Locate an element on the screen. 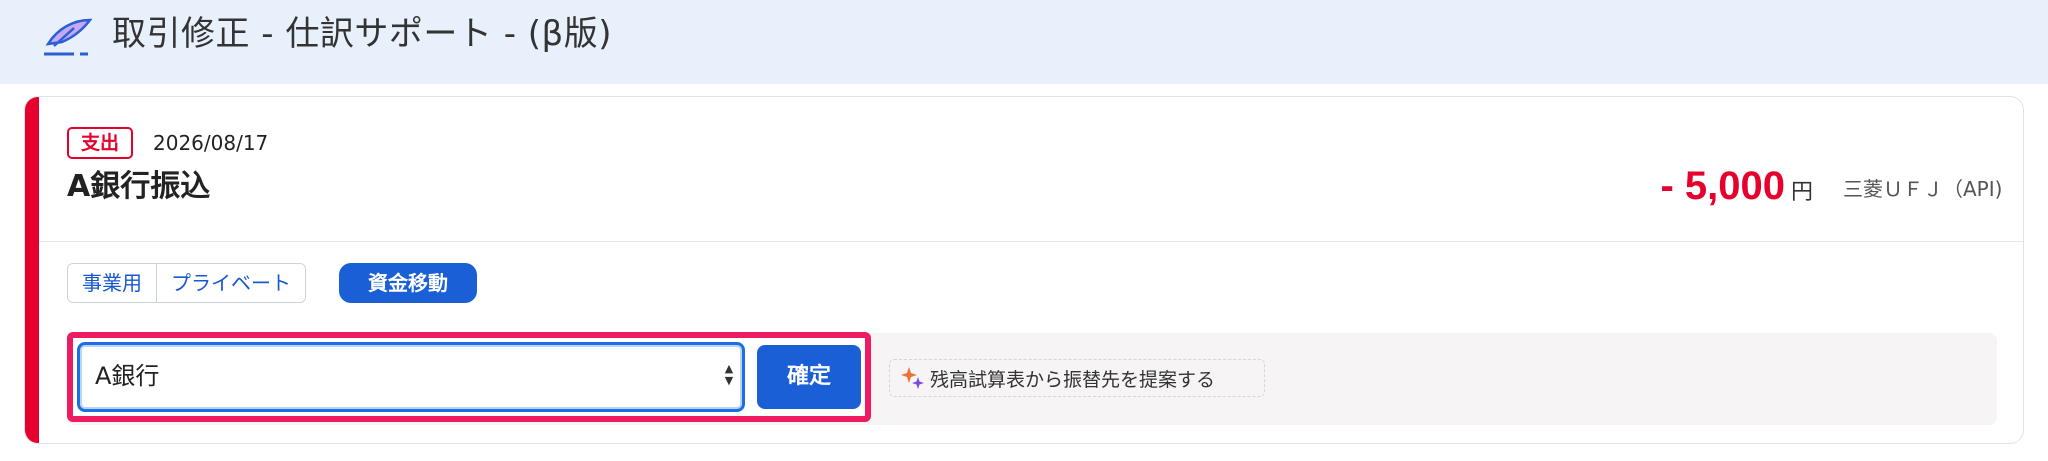 The width and height of the screenshot is (2048, 461). transfer-account-select is located at coordinates (411, 377).